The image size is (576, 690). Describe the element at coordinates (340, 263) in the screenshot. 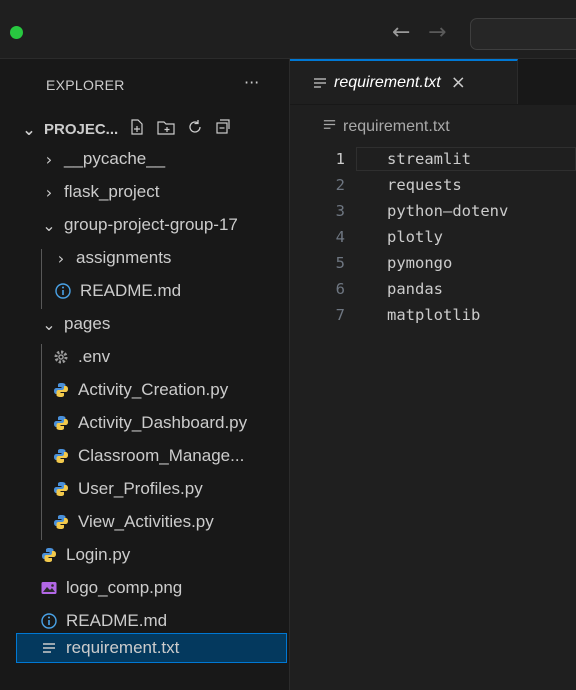

I see `line-number: 5` at that location.